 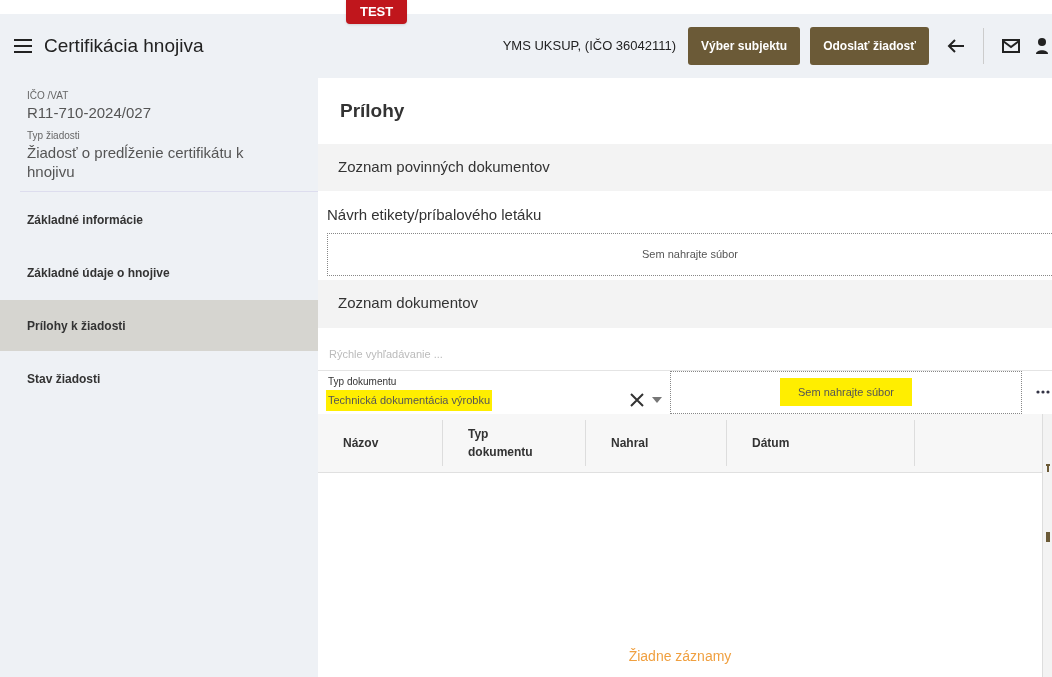 I want to click on document-type-select: Typ dokumentu Technická dokumentácia výrobku, so click(x=494, y=392).